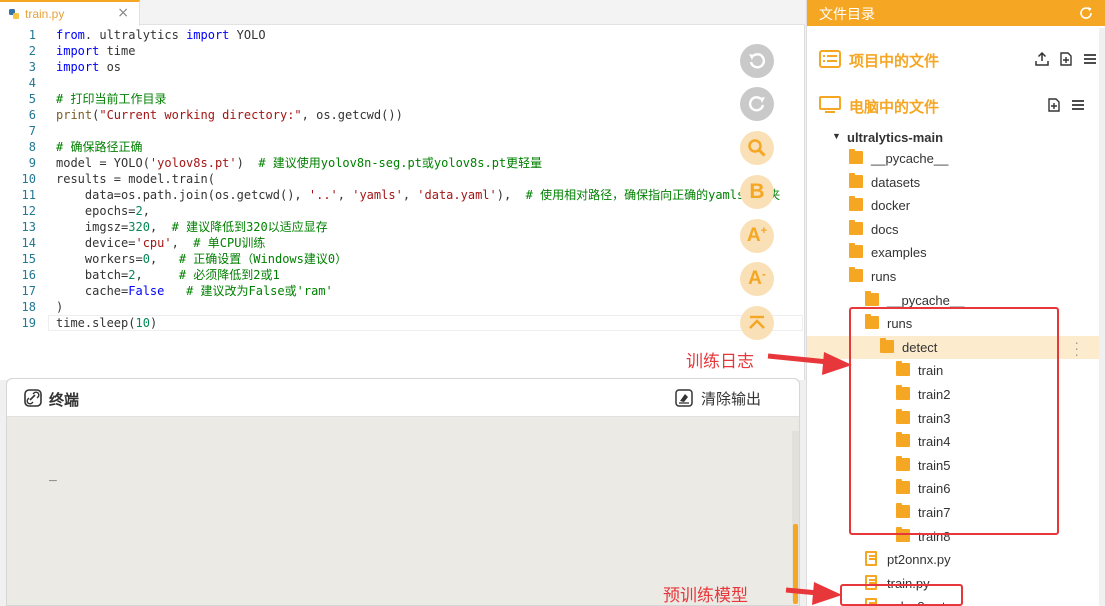  Describe the element at coordinates (809, 363) in the screenshot. I see `arrow-to-training-log` at that location.